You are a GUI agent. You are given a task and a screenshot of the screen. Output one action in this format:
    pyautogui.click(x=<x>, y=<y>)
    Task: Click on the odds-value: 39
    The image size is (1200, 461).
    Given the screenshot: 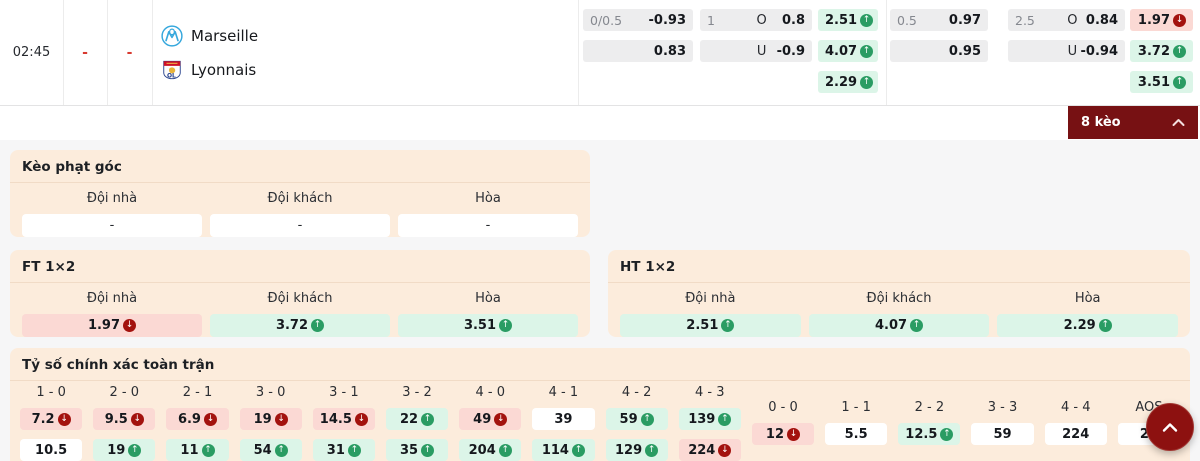 What is the action you would take?
    pyautogui.click(x=563, y=419)
    